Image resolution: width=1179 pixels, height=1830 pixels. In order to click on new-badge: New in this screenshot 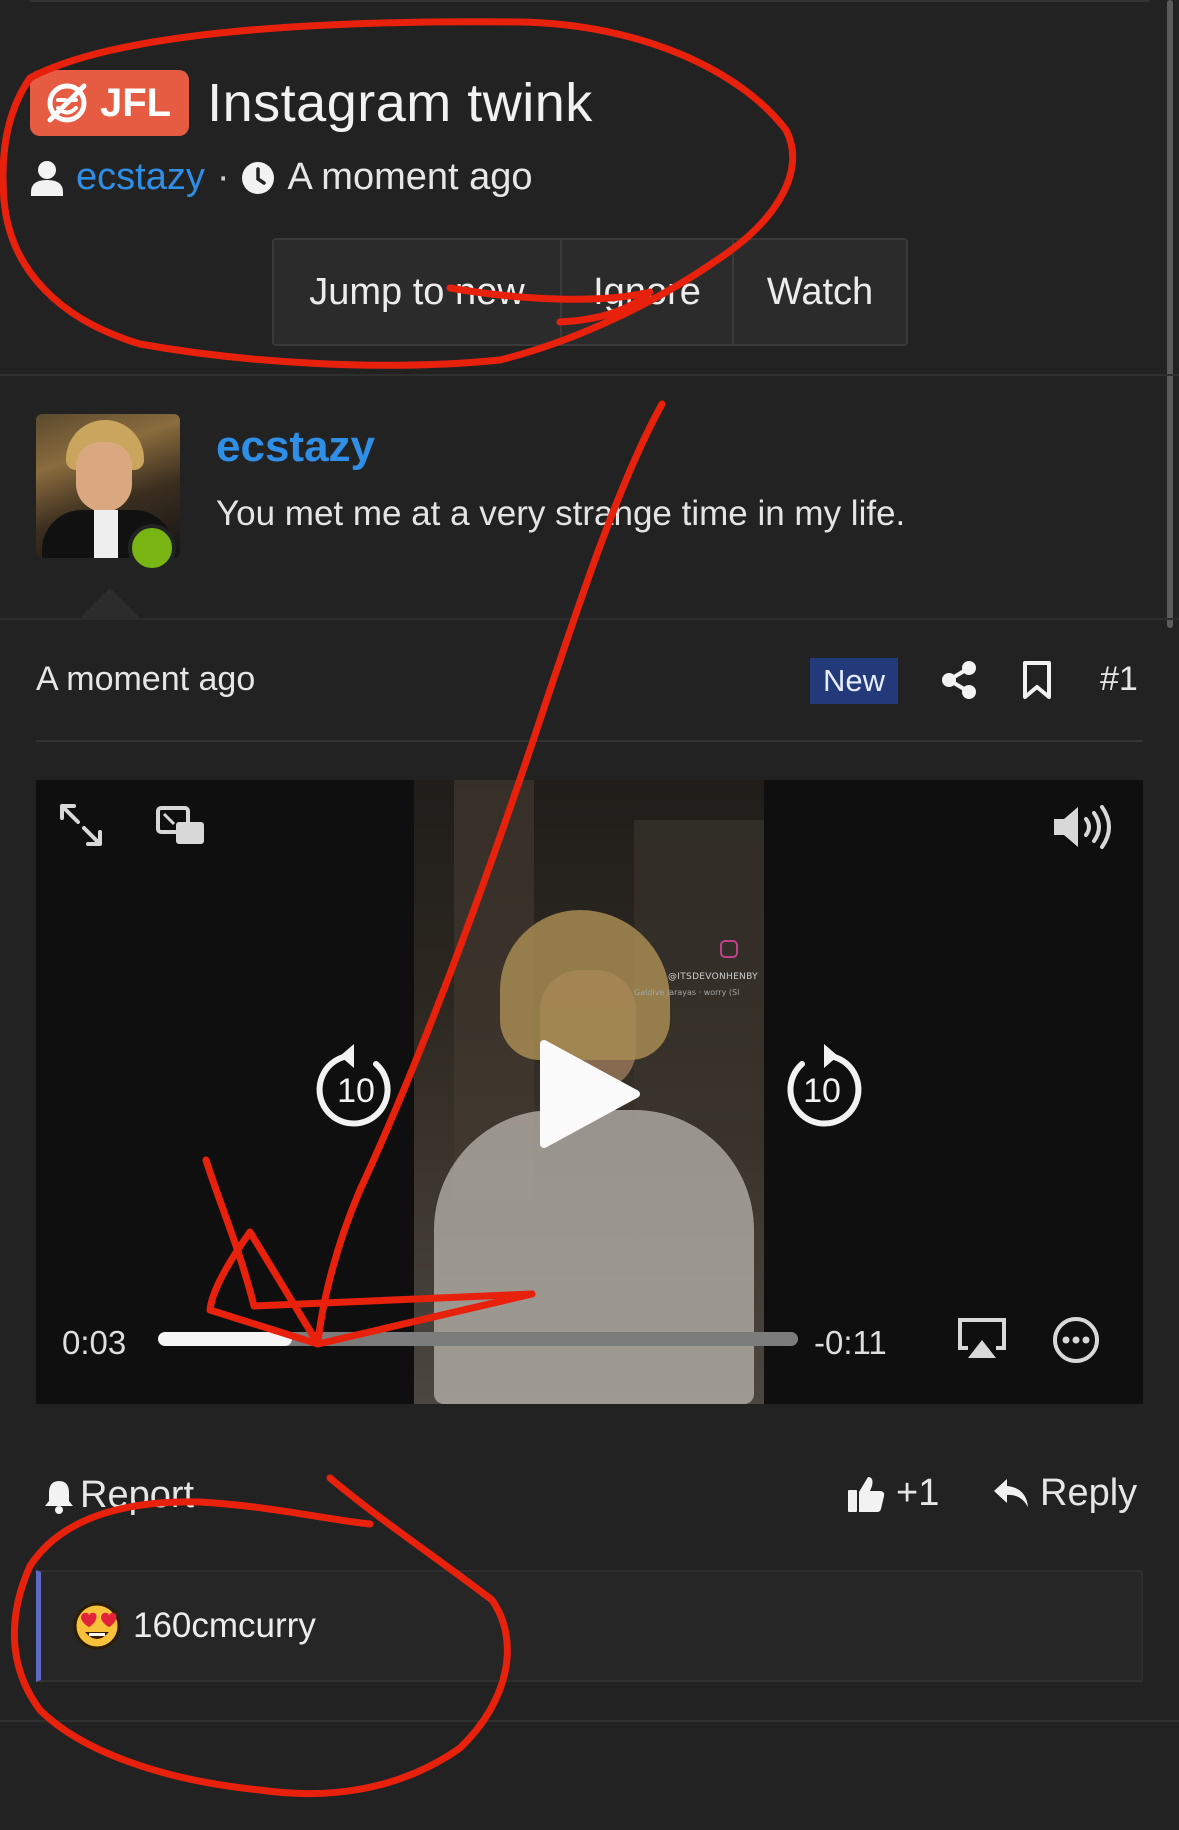, I will do `click(854, 681)`.